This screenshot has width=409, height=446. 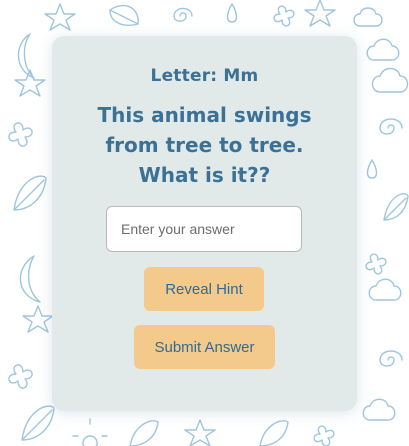 I want to click on answer-input, so click(x=204, y=229).